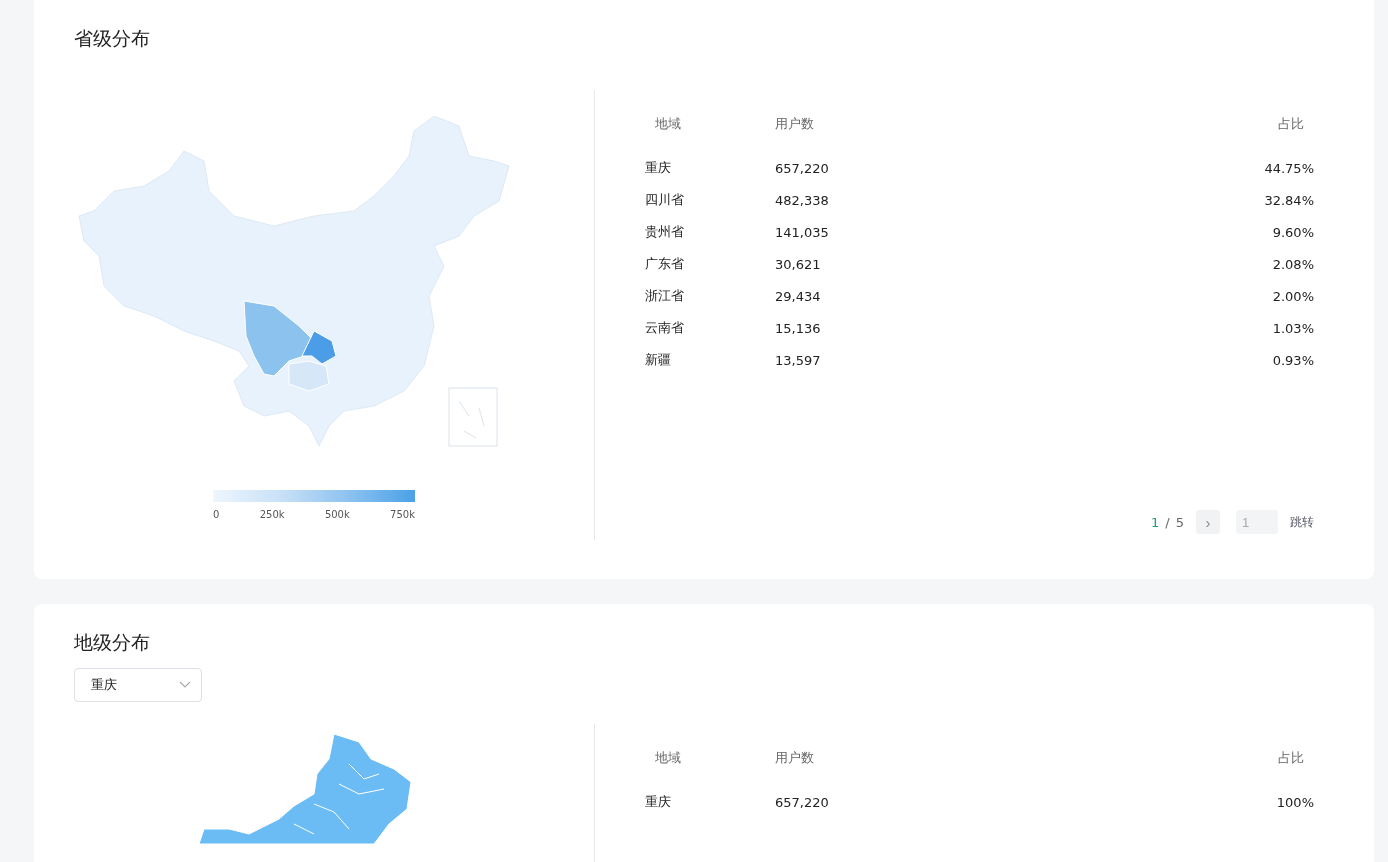 The image size is (1388, 862). Describe the element at coordinates (112, 642) in the screenshot. I see `section-title: 地级分布` at that location.